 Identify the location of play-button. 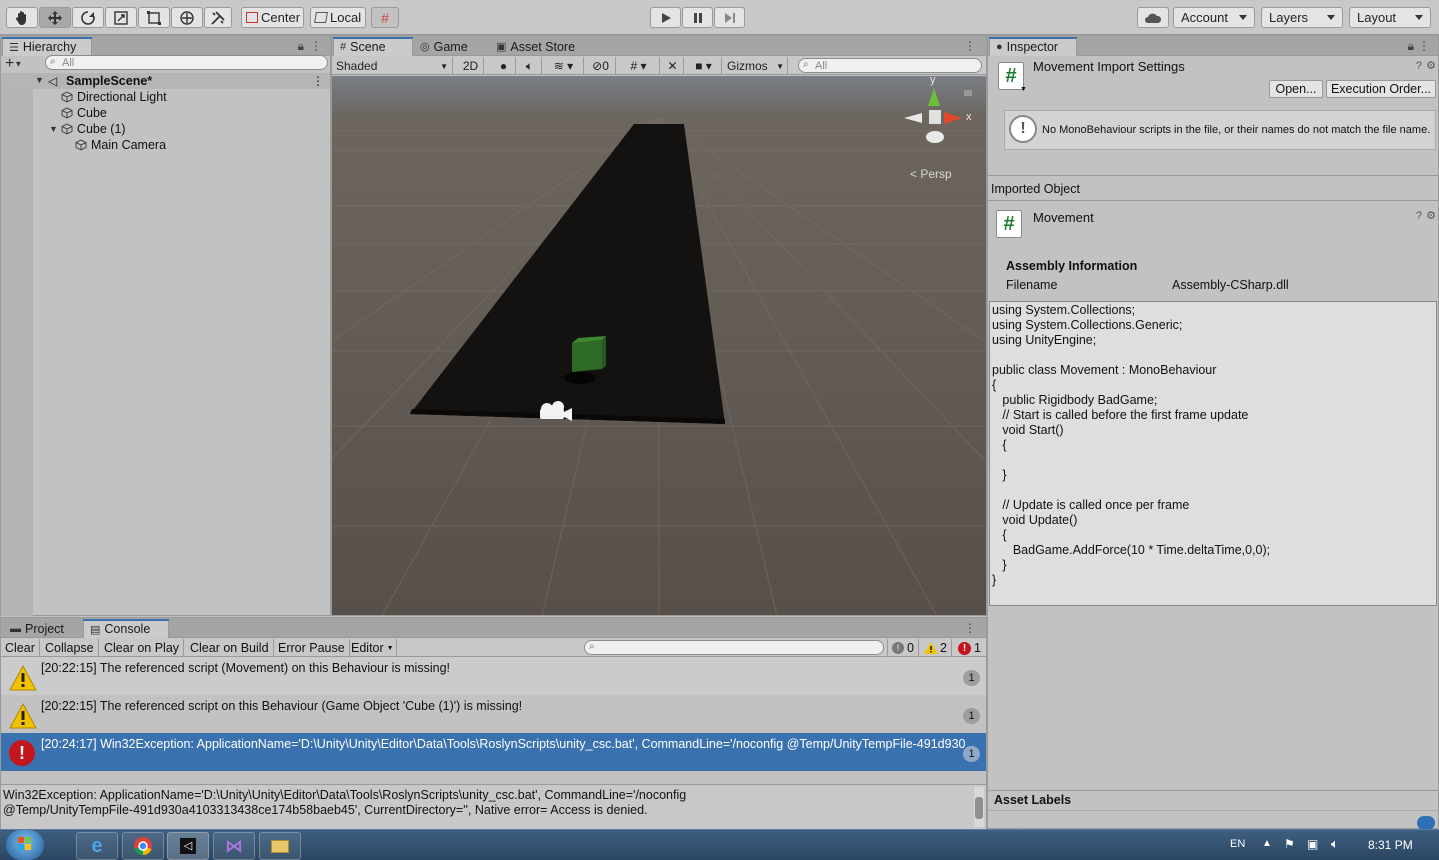
(665, 17).